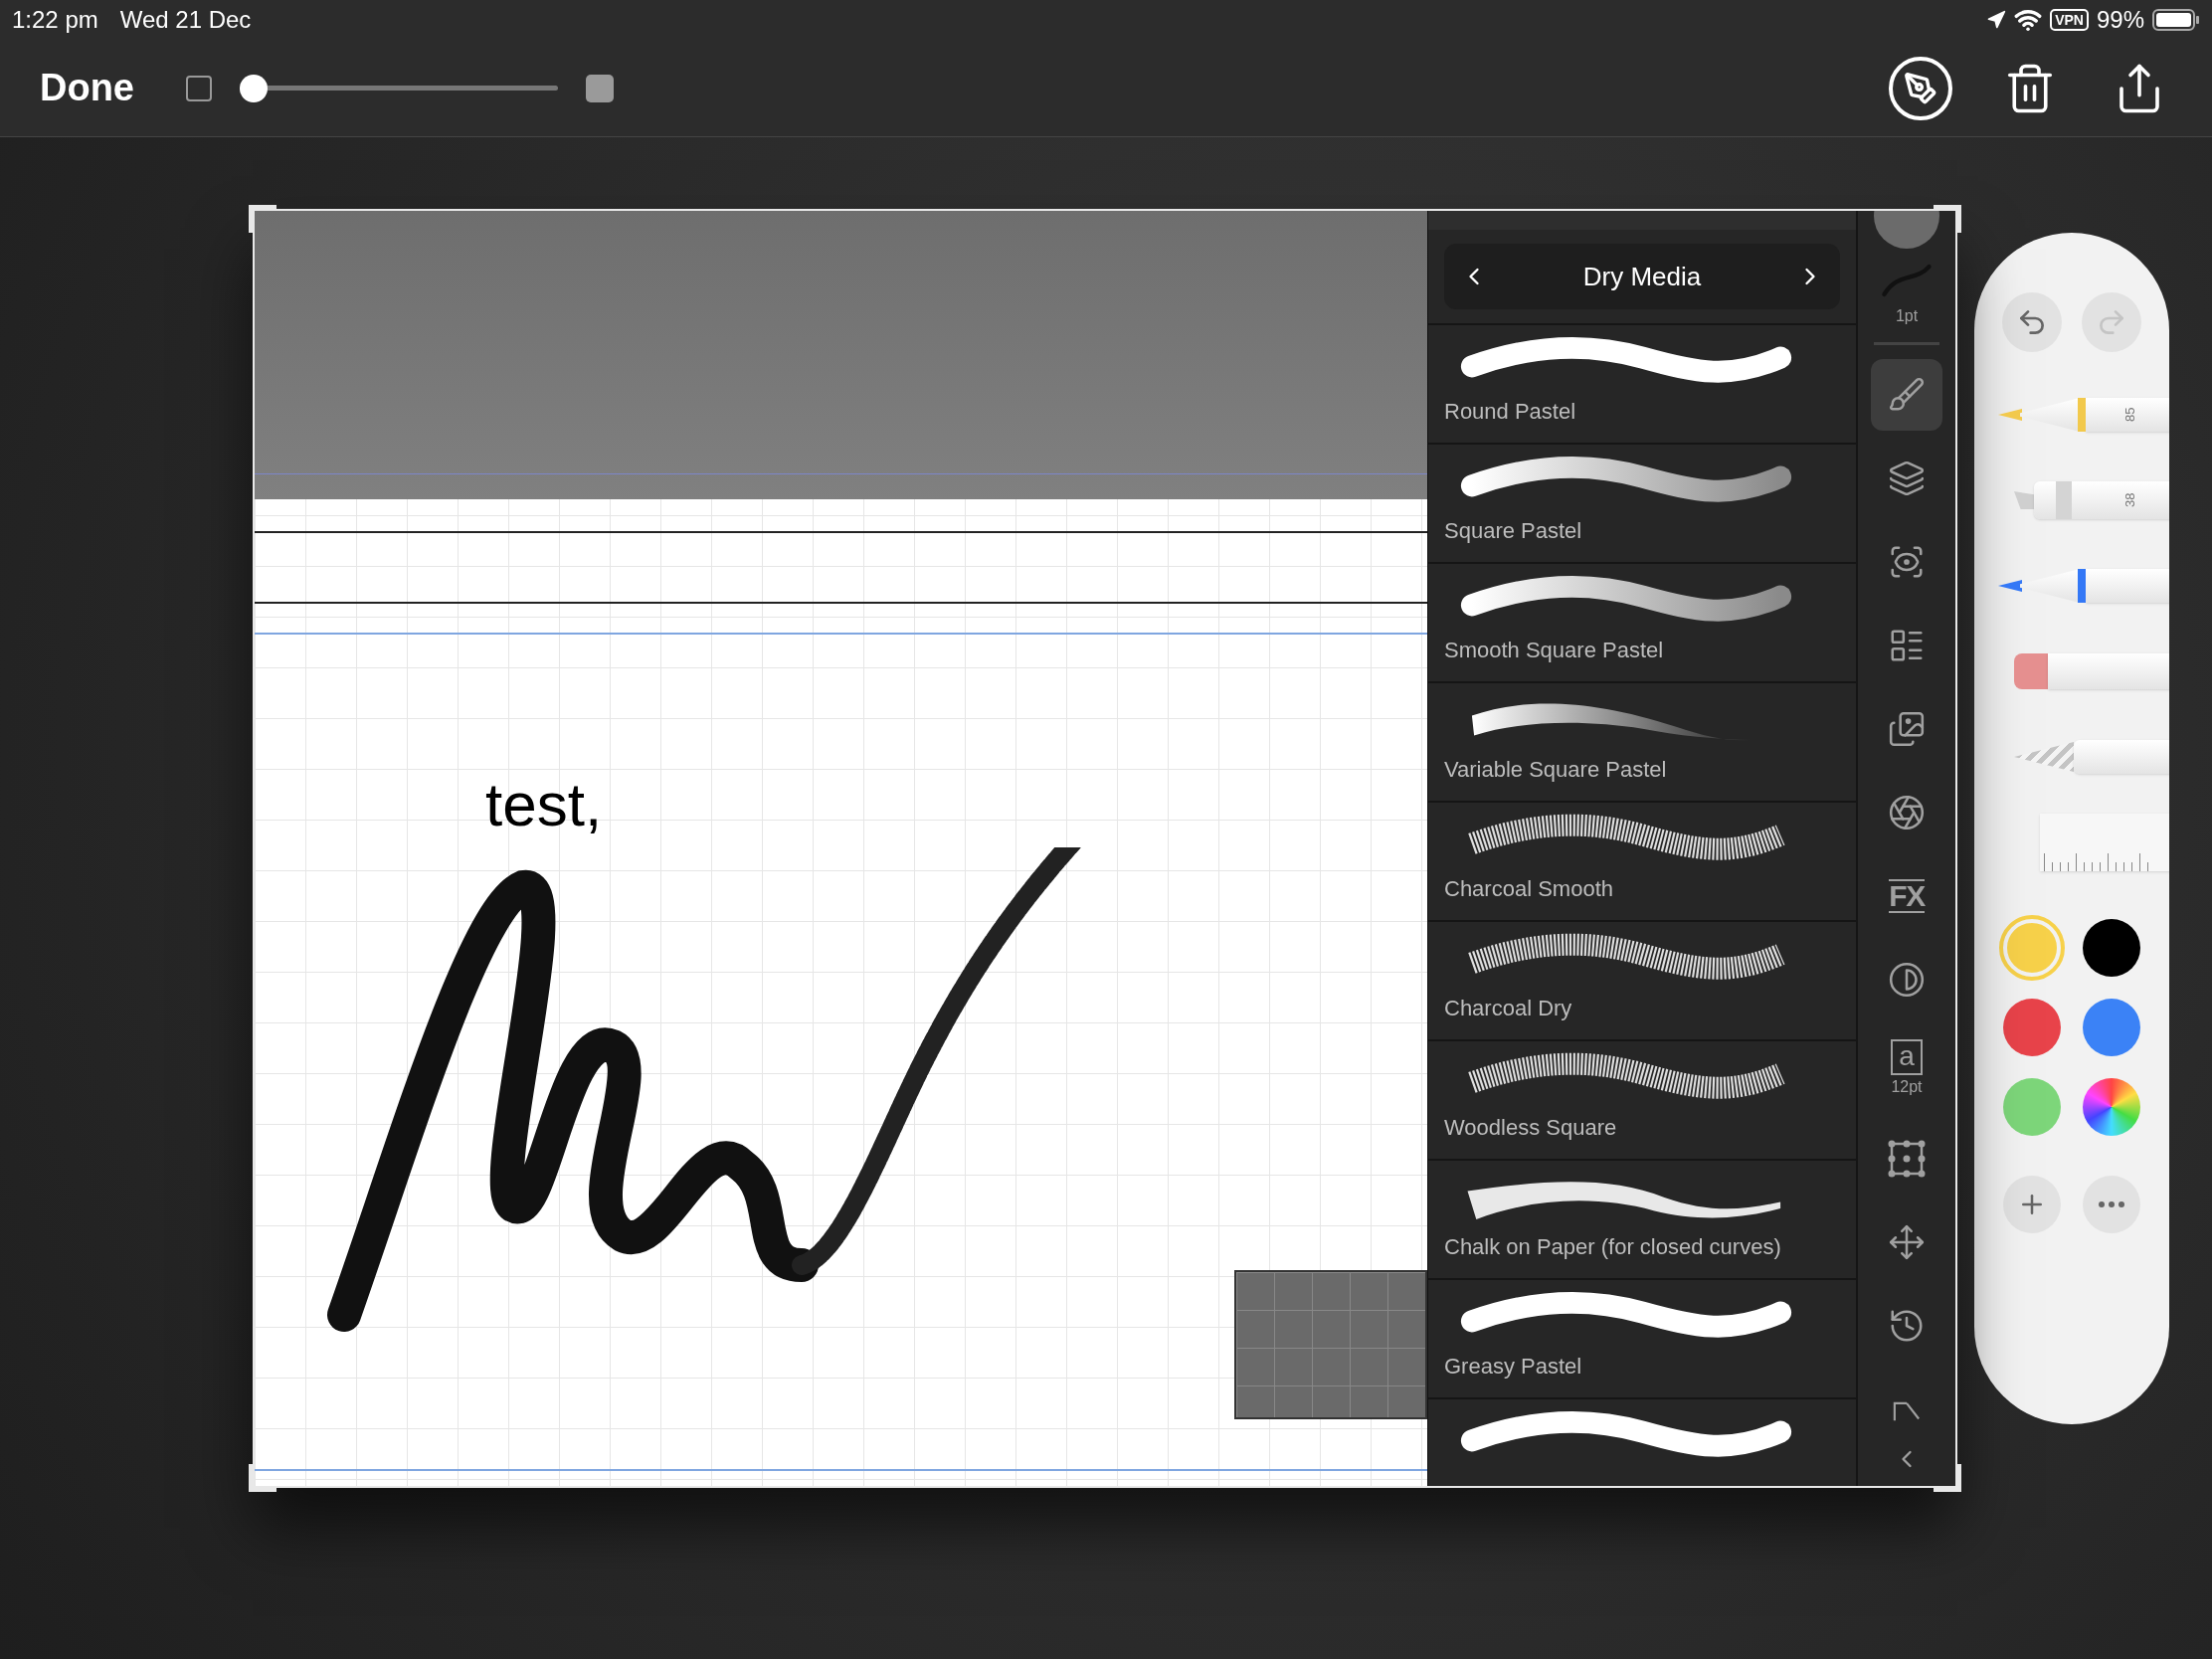 Image resolution: width=2212 pixels, height=1659 pixels. Describe the element at coordinates (1510, 412) in the screenshot. I see `brush-name: Round Pastel` at that location.